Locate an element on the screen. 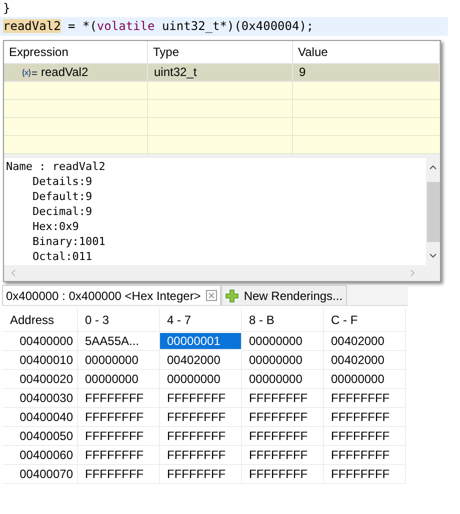  detail-line: Hex:0x9 is located at coordinates (55, 226).